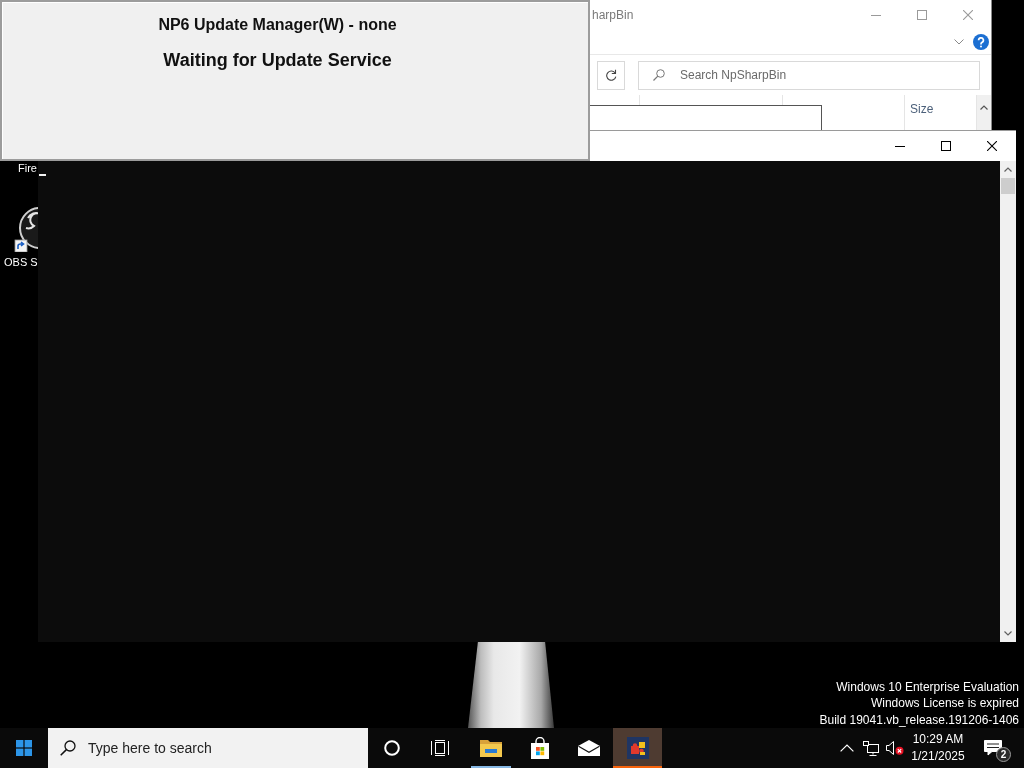  Describe the element at coordinates (539, 748) in the screenshot. I see `shopping-bag-icon` at that location.